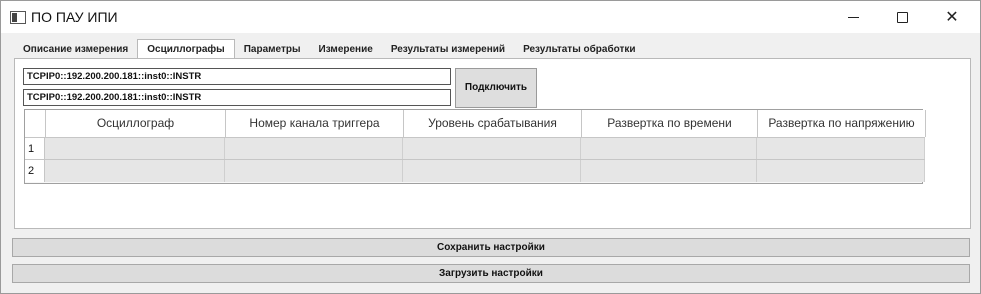 This screenshot has width=981, height=294. Describe the element at coordinates (496, 88) in the screenshot. I see `connect-button: Подключить` at that location.